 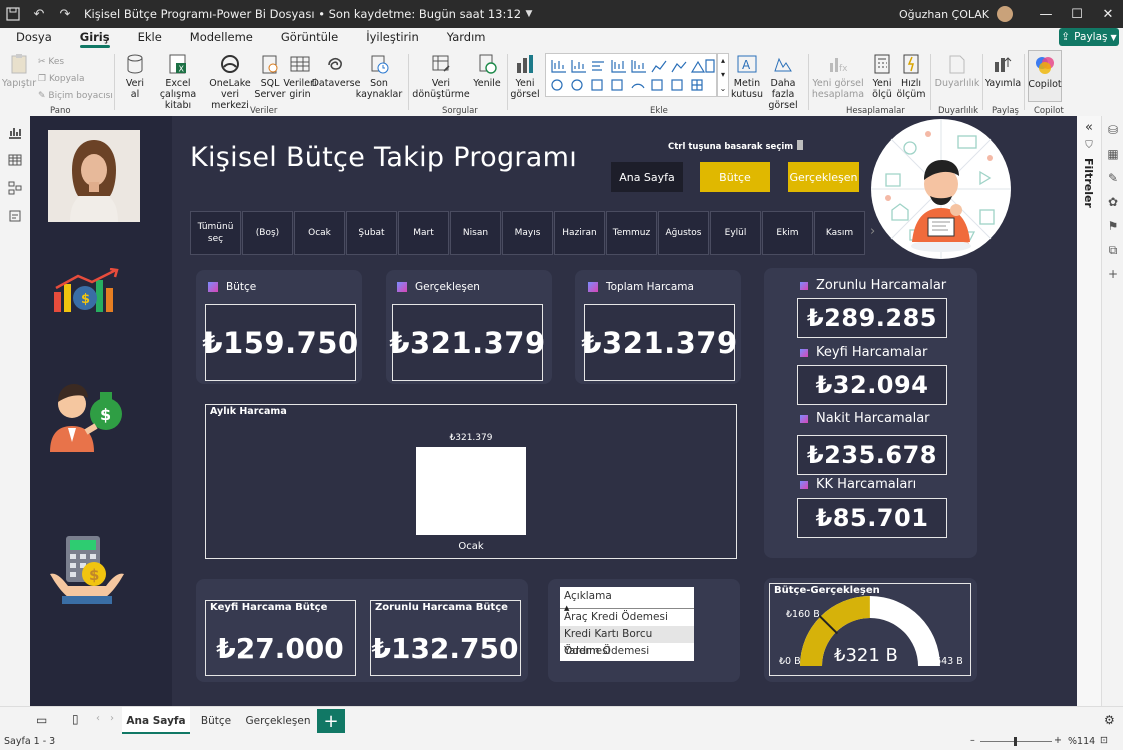 I want to click on month-option-march: Mart, so click(x=423, y=233).